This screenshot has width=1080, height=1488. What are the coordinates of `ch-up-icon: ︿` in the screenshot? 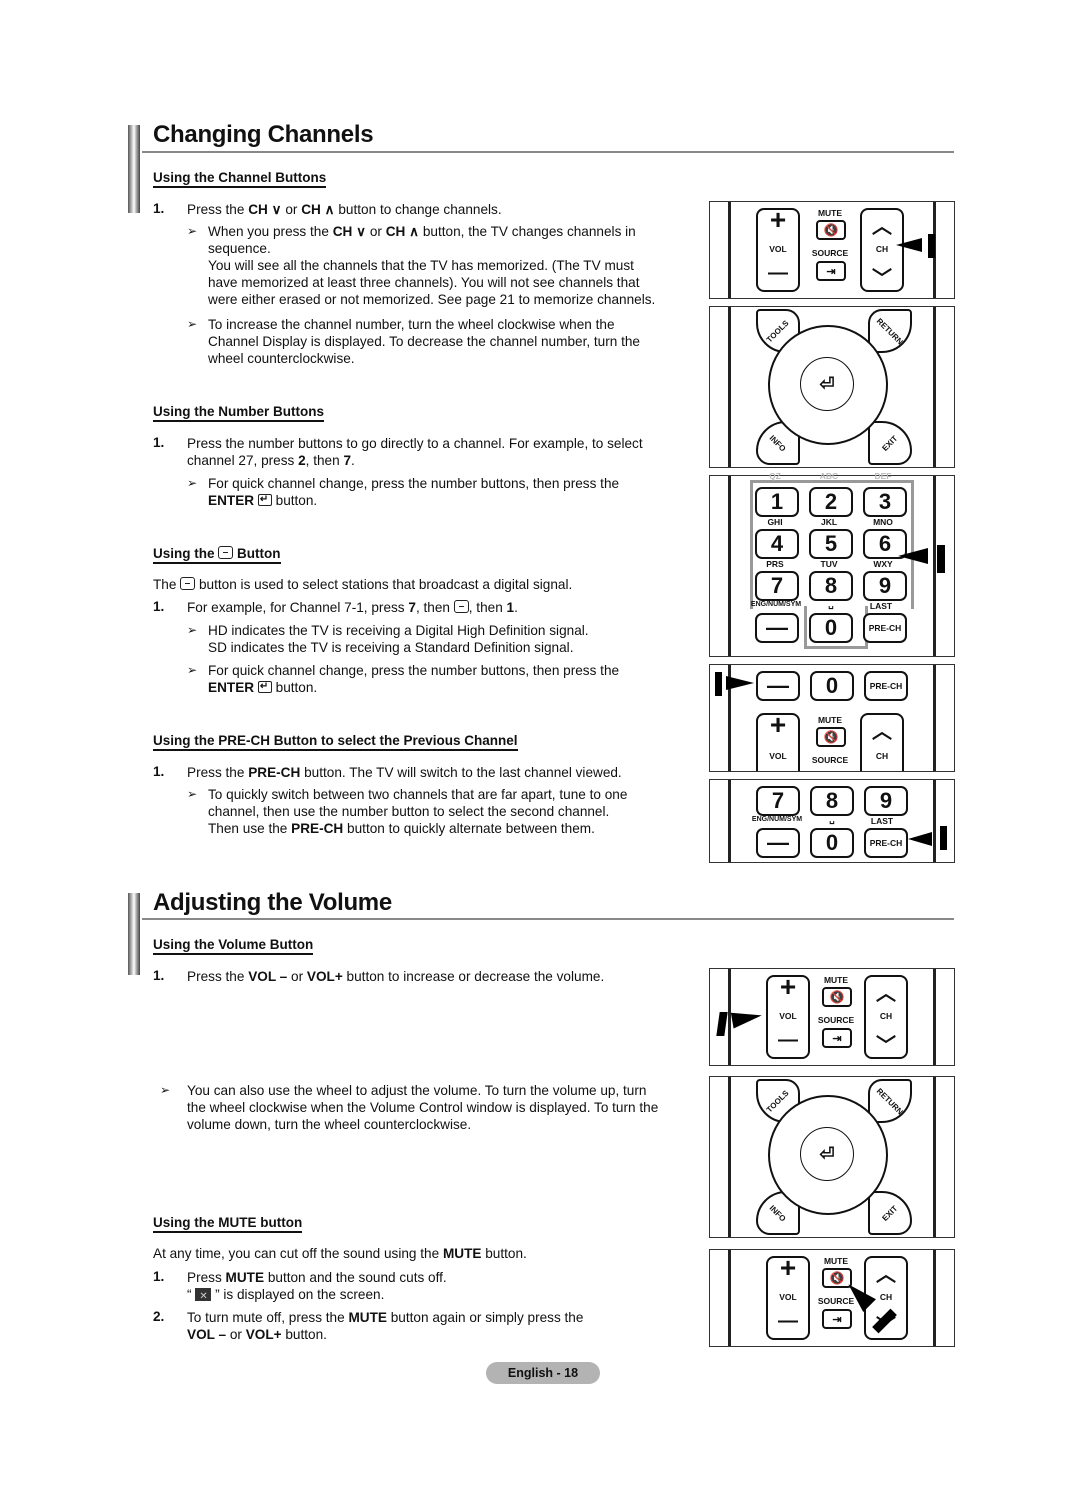 It's located at (886, 994).